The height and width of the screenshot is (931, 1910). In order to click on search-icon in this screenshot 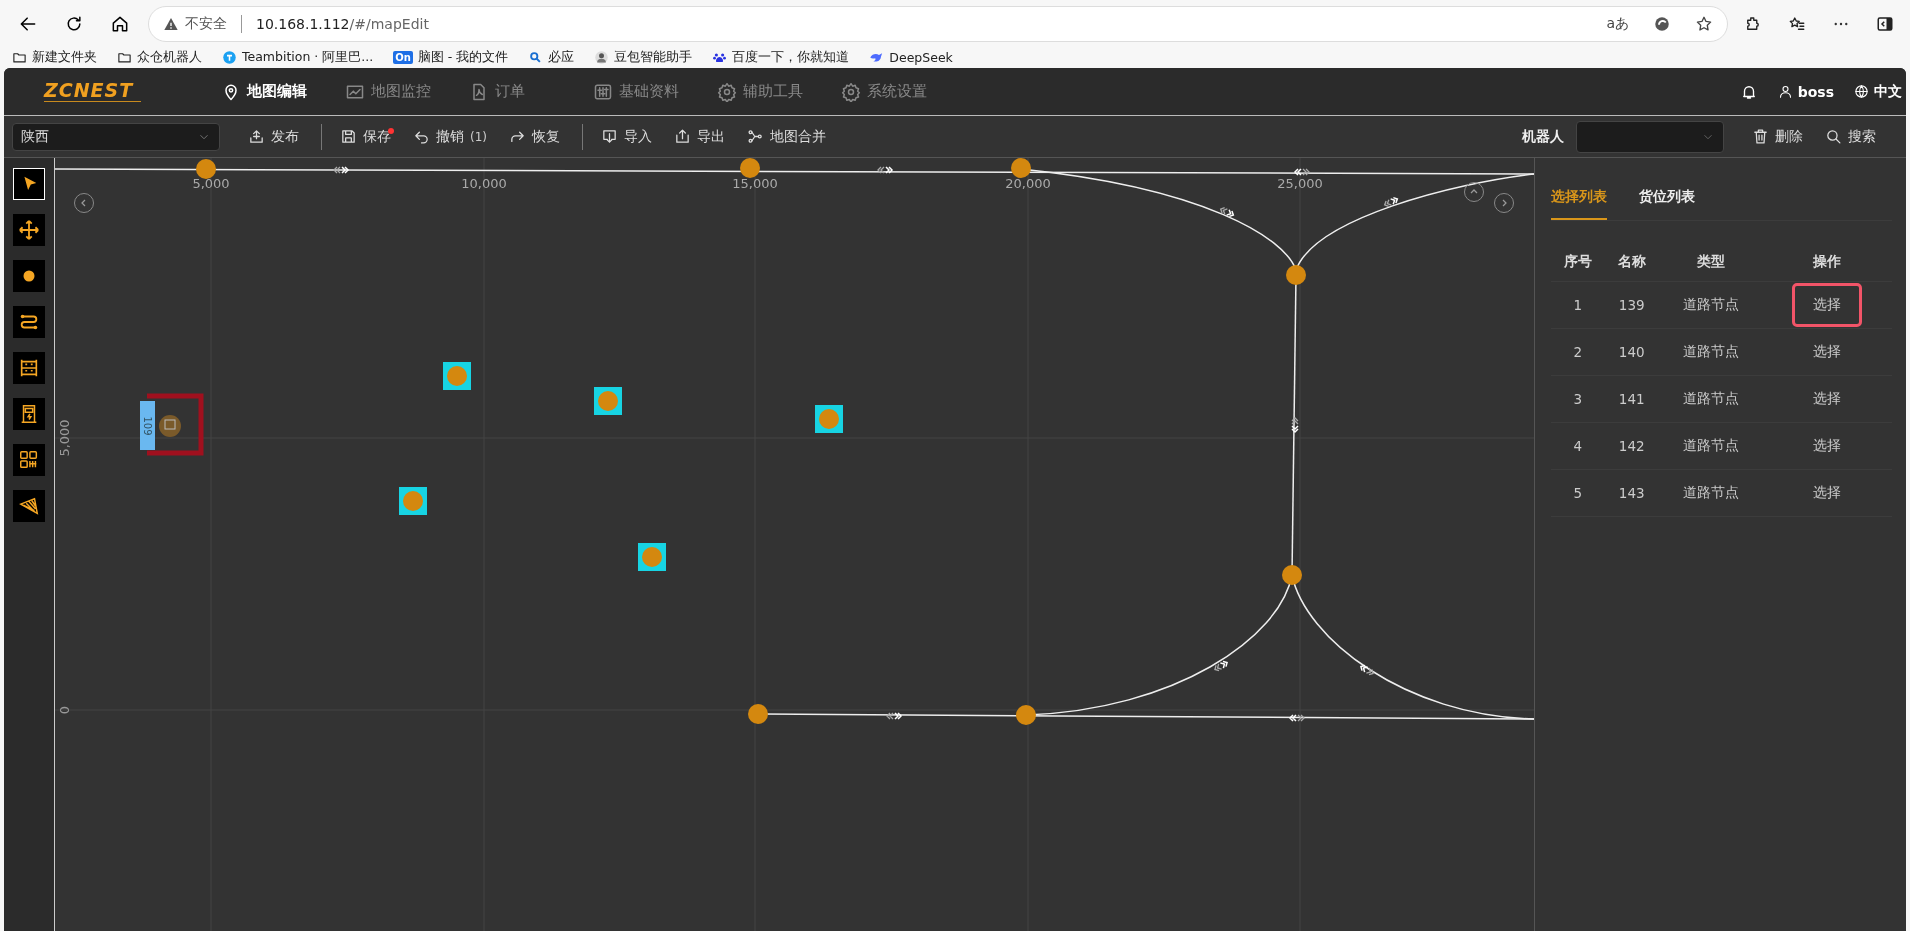, I will do `click(1833, 136)`.